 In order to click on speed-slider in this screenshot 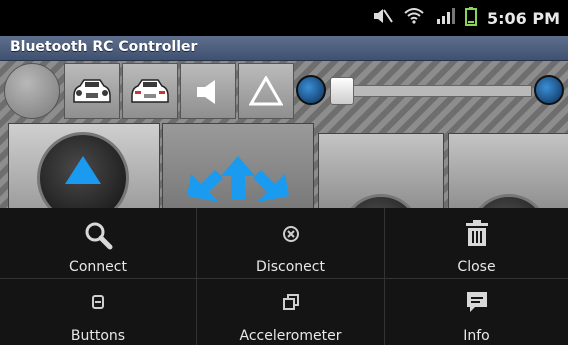, I will do `click(430, 90)`.